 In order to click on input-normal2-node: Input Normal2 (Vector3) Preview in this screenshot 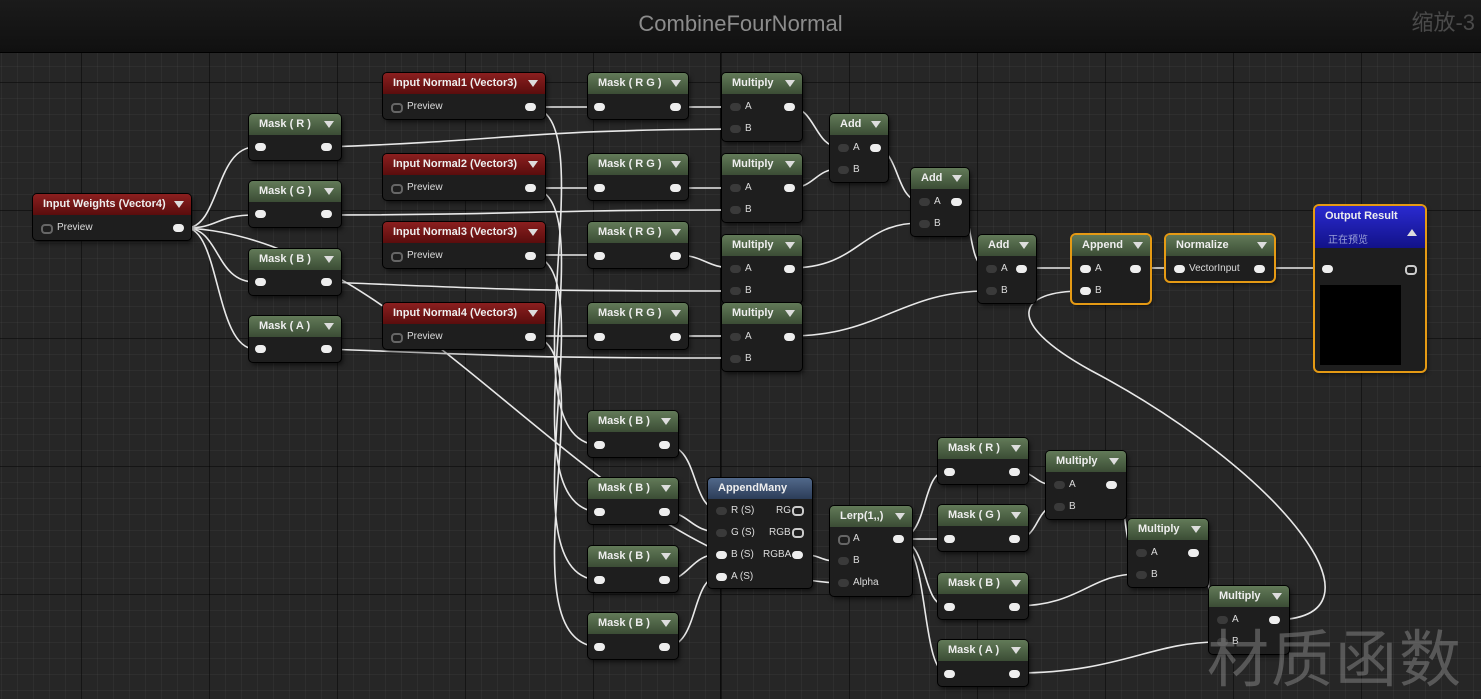, I will do `click(464, 177)`.